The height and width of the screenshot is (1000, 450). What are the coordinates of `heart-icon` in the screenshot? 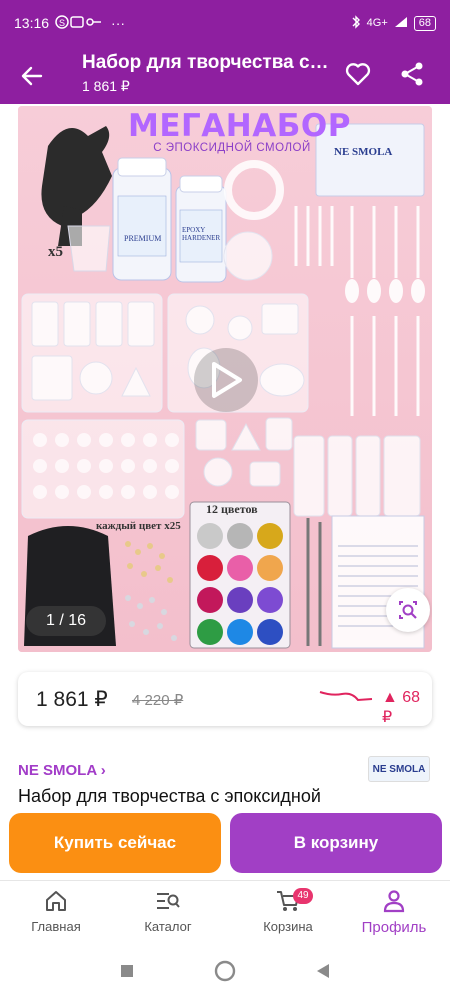 It's located at (358, 74).